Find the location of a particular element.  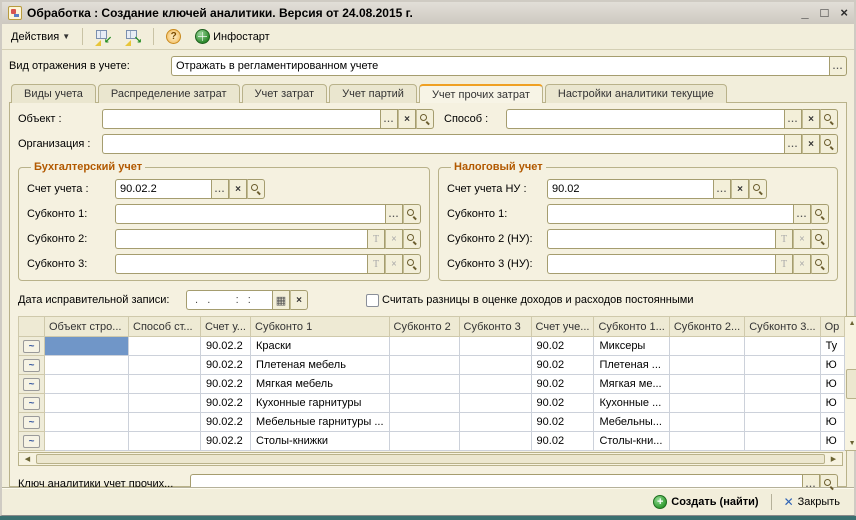

column-header: Субконто 3 is located at coordinates (495, 326).